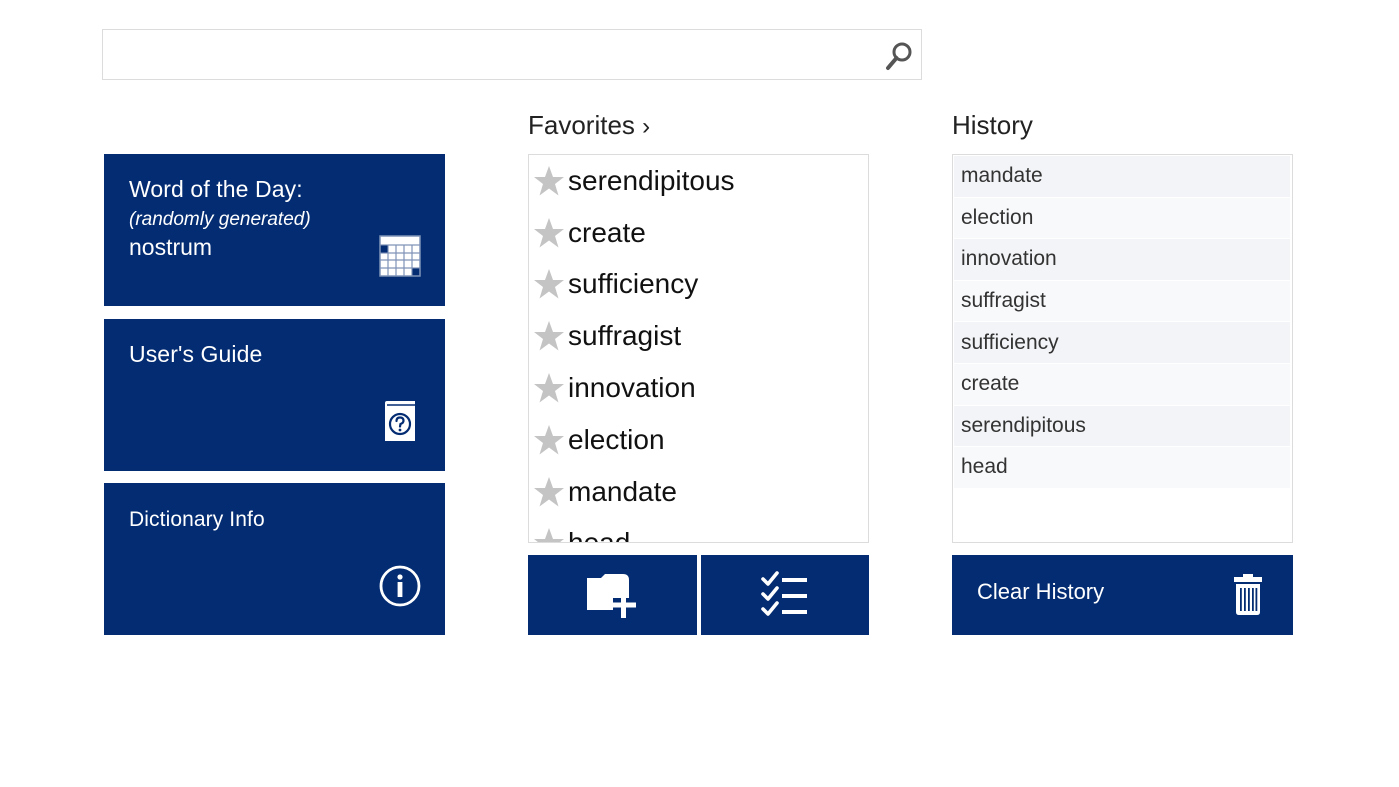 This screenshot has width=1399, height=787. What do you see at coordinates (698, 530) in the screenshot?
I see `favorite-item: head` at bounding box center [698, 530].